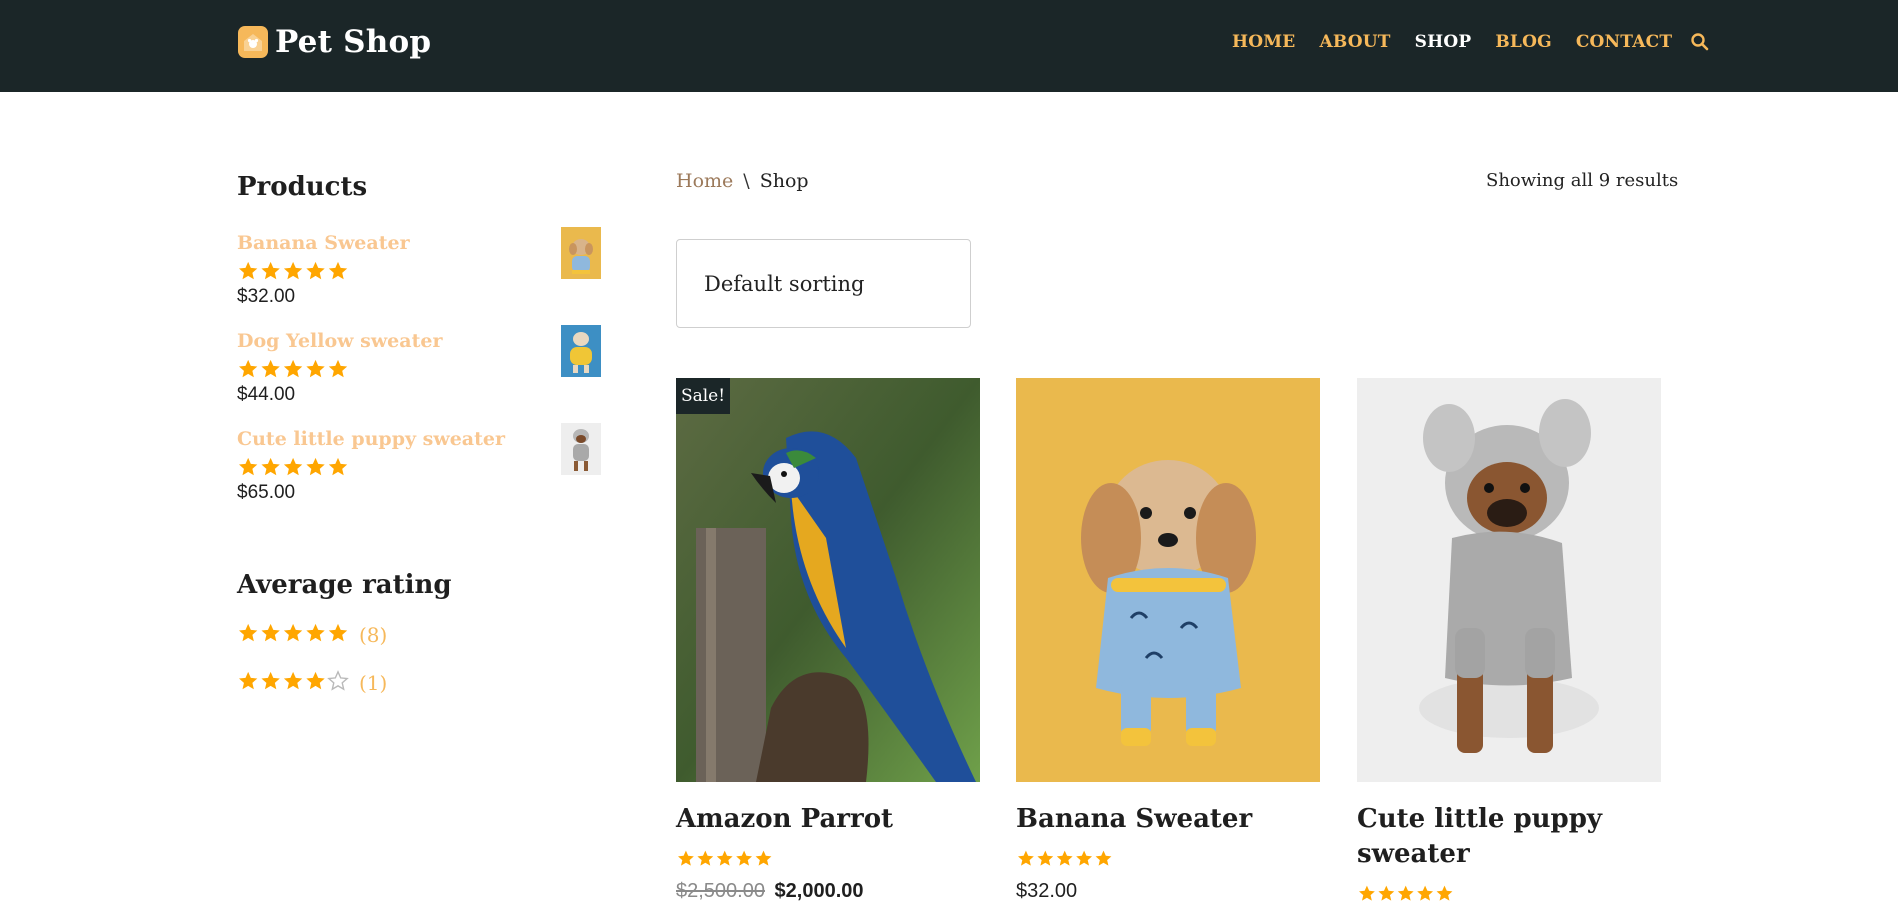 Image resolution: width=1898 pixels, height=920 pixels. What do you see at coordinates (266, 492) in the screenshot?
I see `product-price: $65.00` at bounding box center [266, 492].